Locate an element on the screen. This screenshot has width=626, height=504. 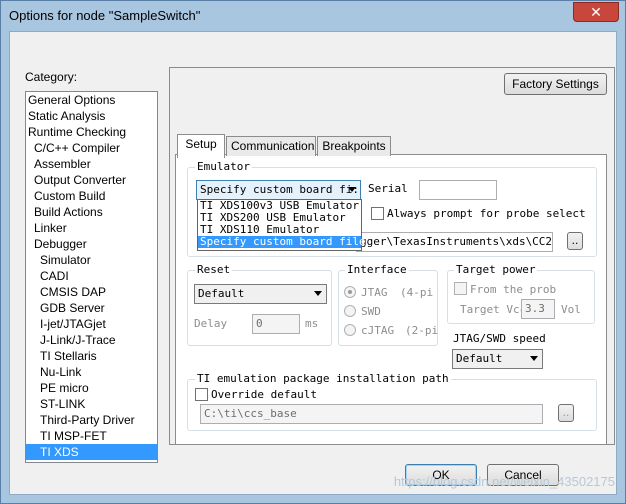
interface-swd-radio is located at coordinates (350, 311).